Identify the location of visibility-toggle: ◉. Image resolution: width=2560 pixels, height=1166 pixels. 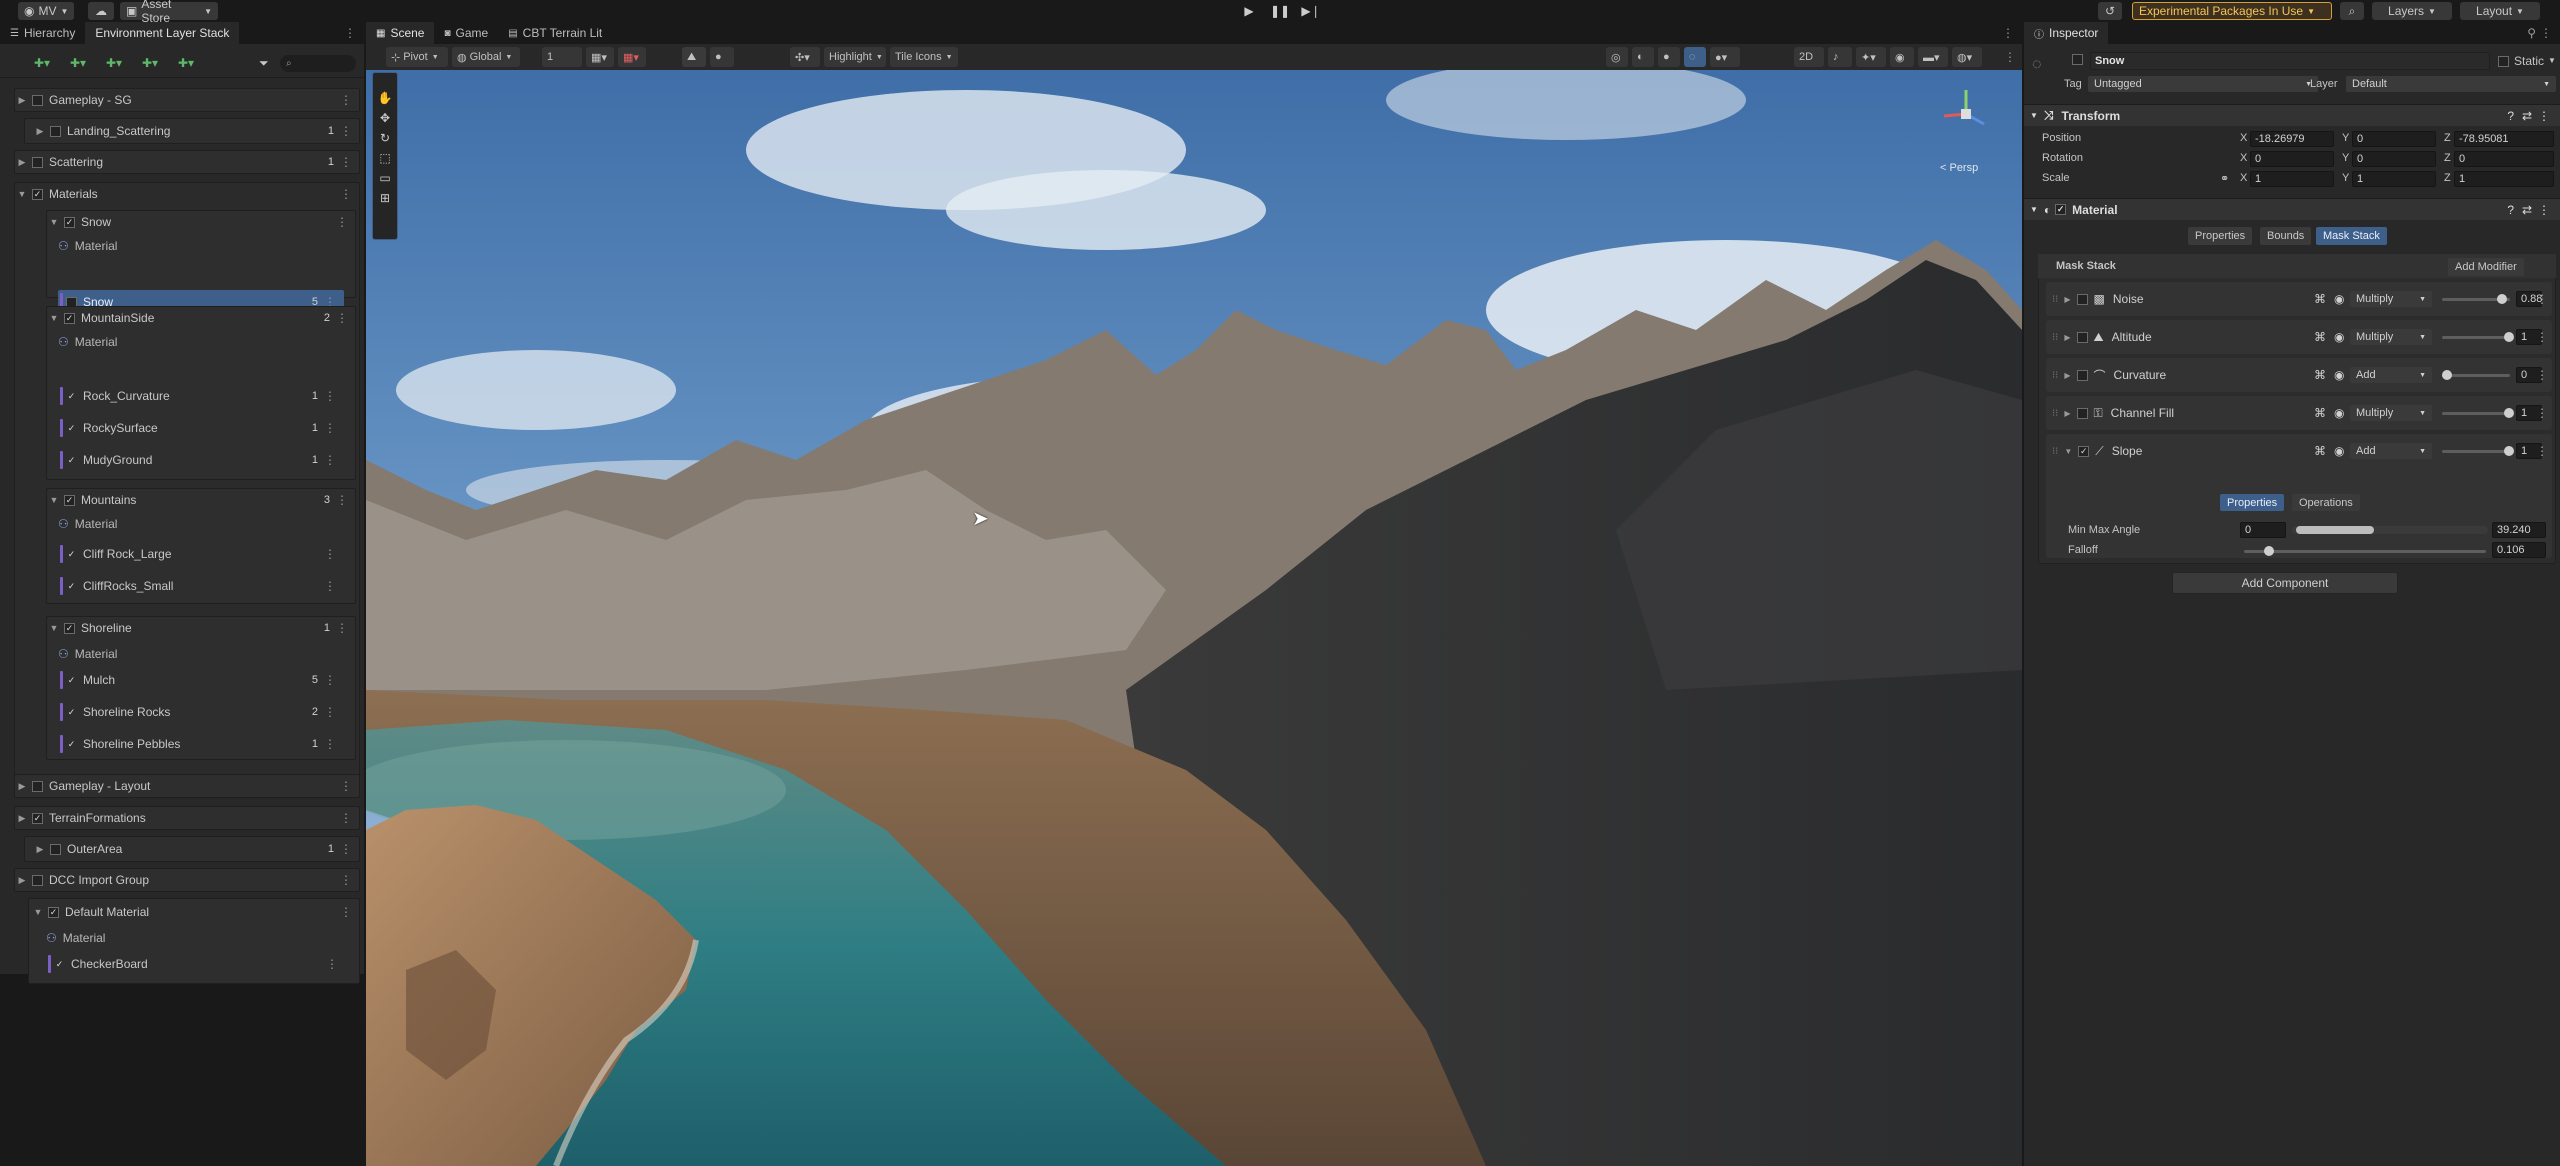
(1902, 57).